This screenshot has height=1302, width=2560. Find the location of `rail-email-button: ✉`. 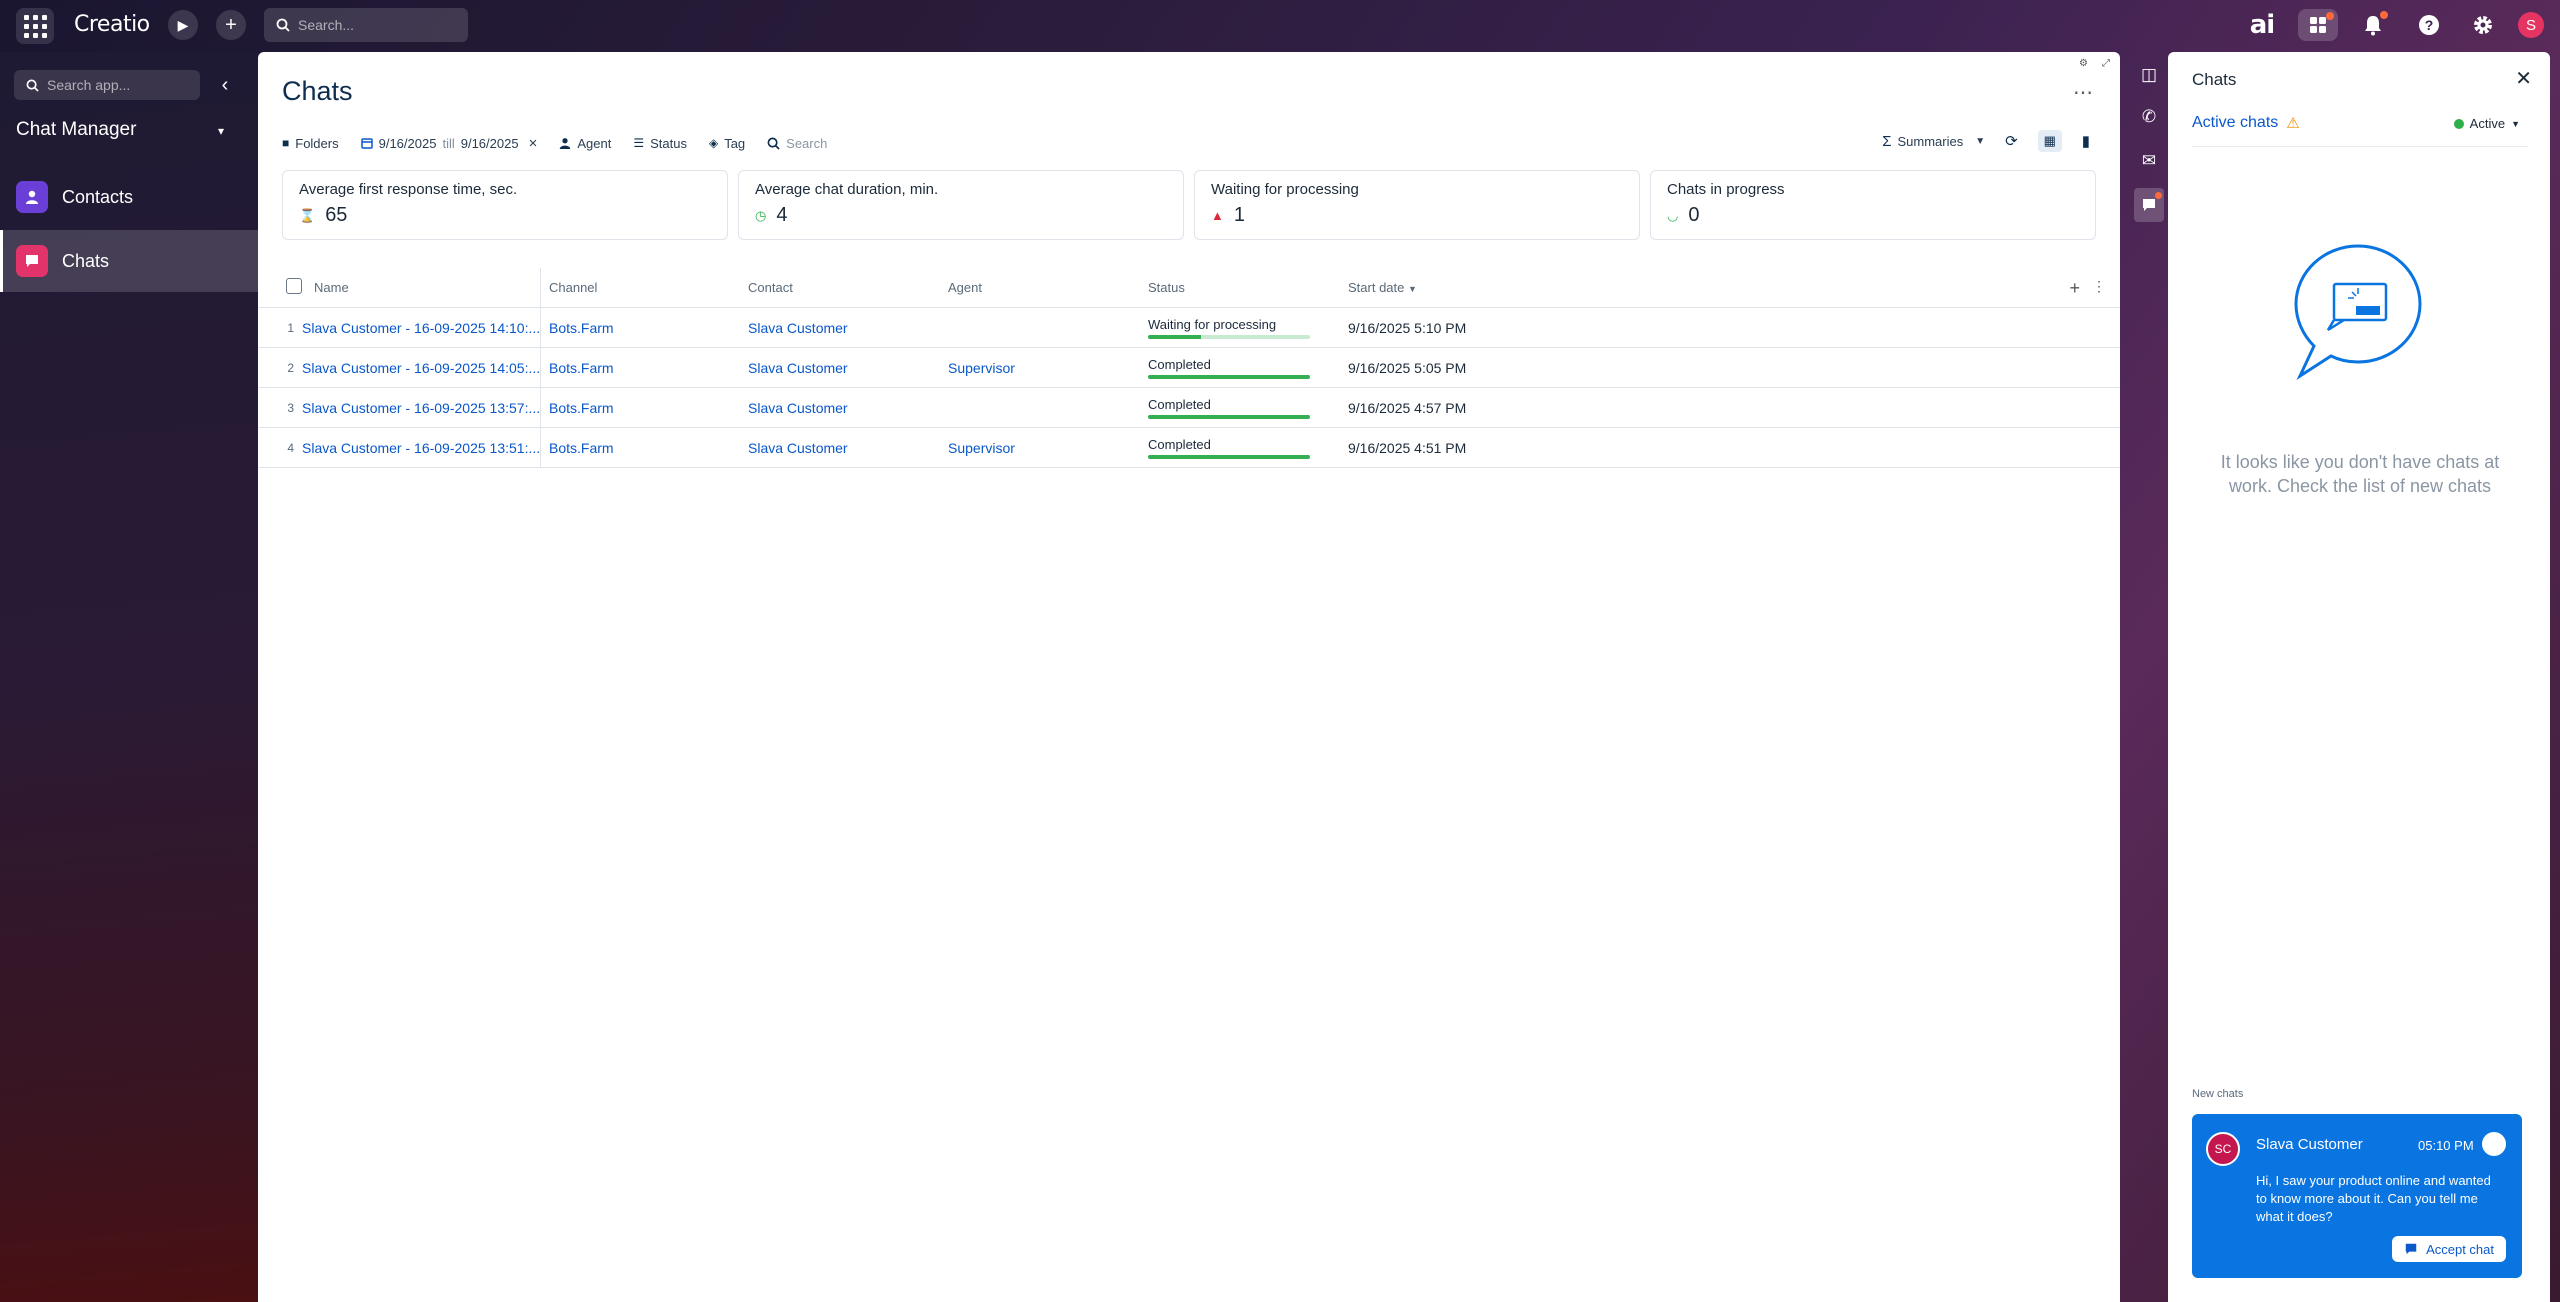

rail-email-button: ✉ is located at coordinates (2149, 161).